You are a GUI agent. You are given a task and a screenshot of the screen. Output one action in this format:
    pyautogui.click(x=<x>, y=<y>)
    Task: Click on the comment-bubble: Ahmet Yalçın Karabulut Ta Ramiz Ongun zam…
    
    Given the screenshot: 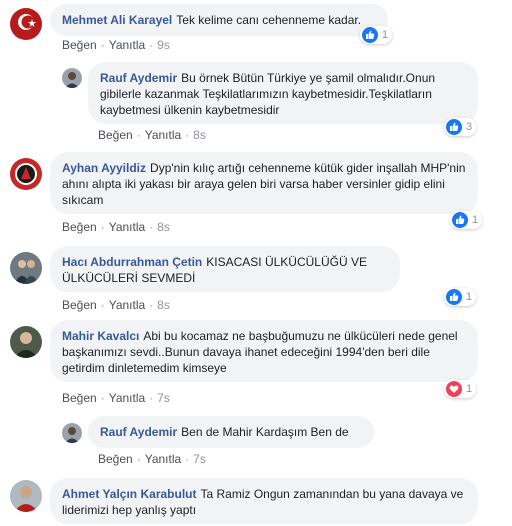 What is the action you would take?
    pyautogui.click(x=264, y=501)
    